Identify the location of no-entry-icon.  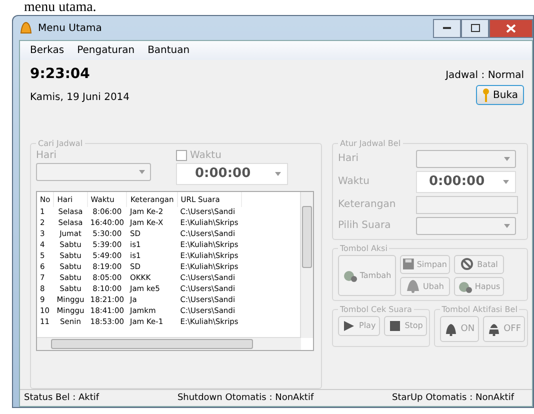
(467, 264).